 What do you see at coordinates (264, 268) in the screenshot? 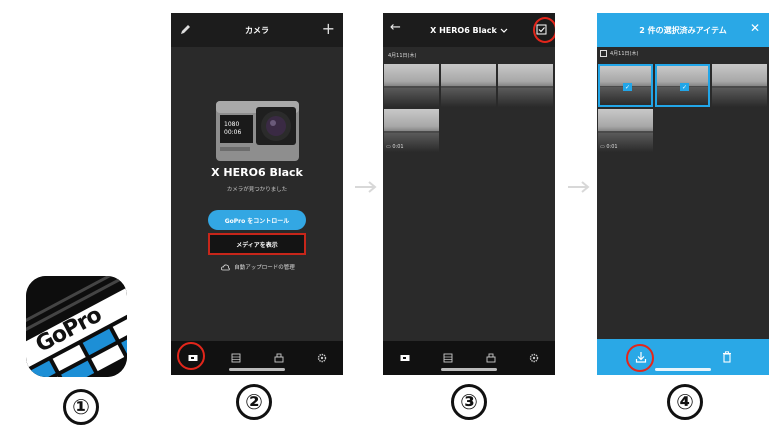
I see `auto-upload-label: 自動アップロードの管理` at bounding box center [264, 268].